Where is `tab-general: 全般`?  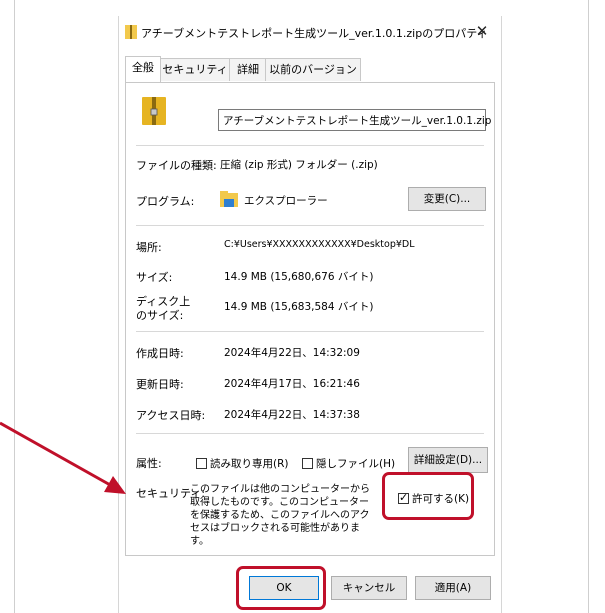 tab-general: 全般 is located at coordinates (143, 69).